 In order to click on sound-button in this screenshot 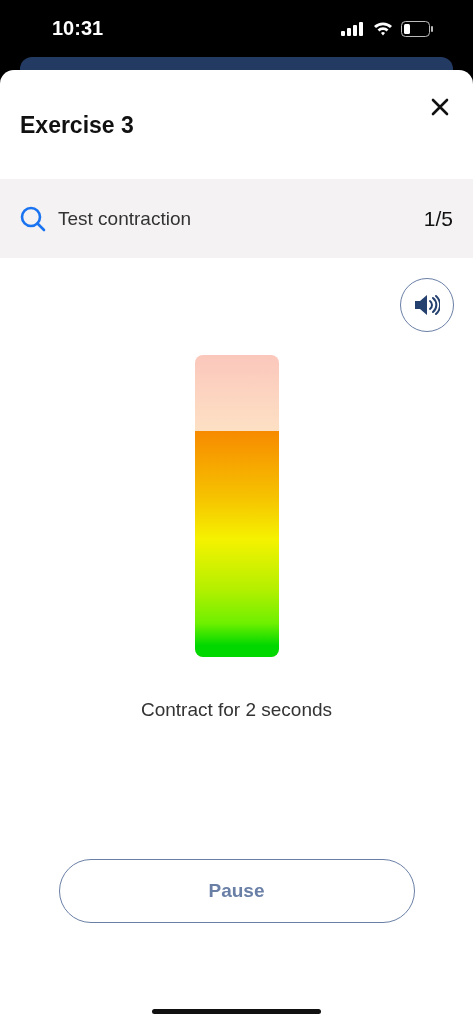, I will do `click(427, 305)`.